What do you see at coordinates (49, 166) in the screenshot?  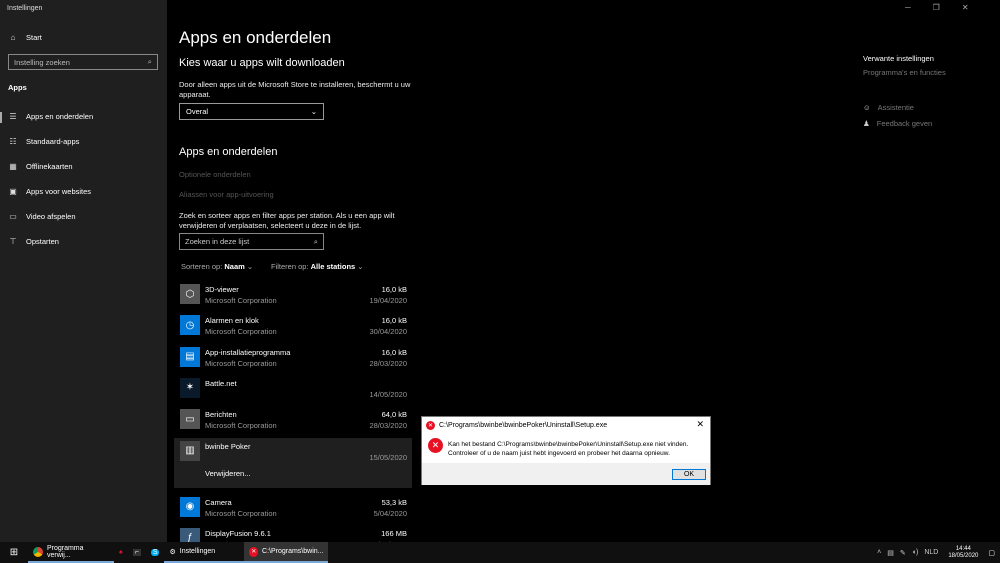 I see `sidebar-item-label: Offlinekaarten` at bounding box center [49, 166].